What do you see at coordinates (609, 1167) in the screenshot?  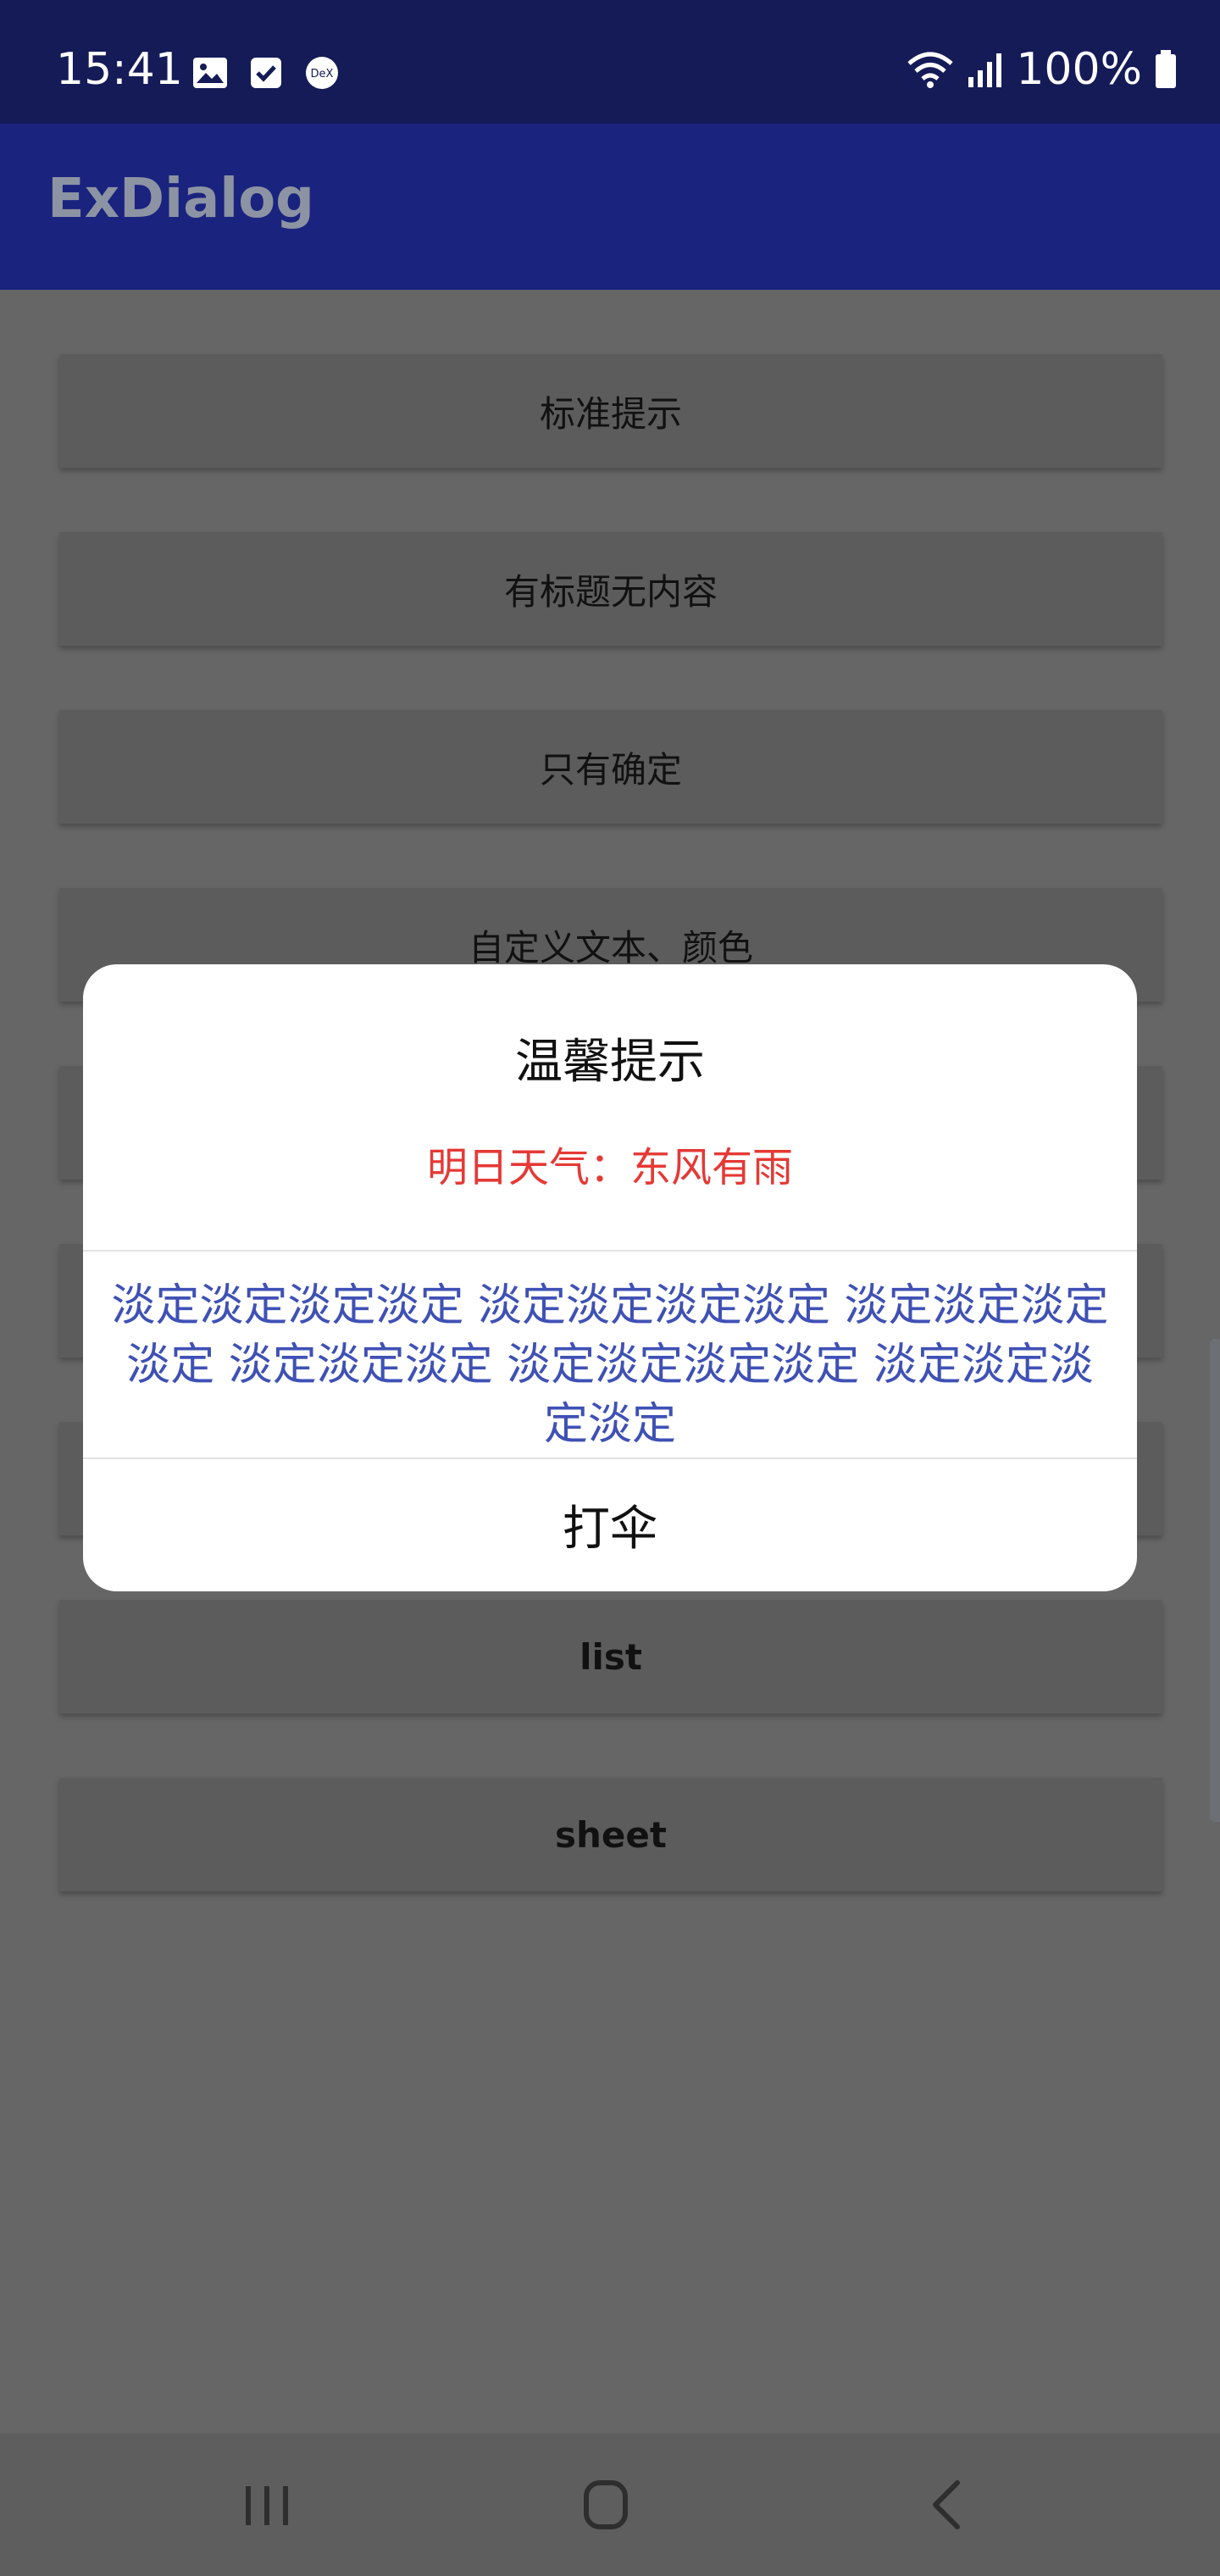 I see `dialog-message: 明日天气：东风有雨` at bounding box center [609, 1167].